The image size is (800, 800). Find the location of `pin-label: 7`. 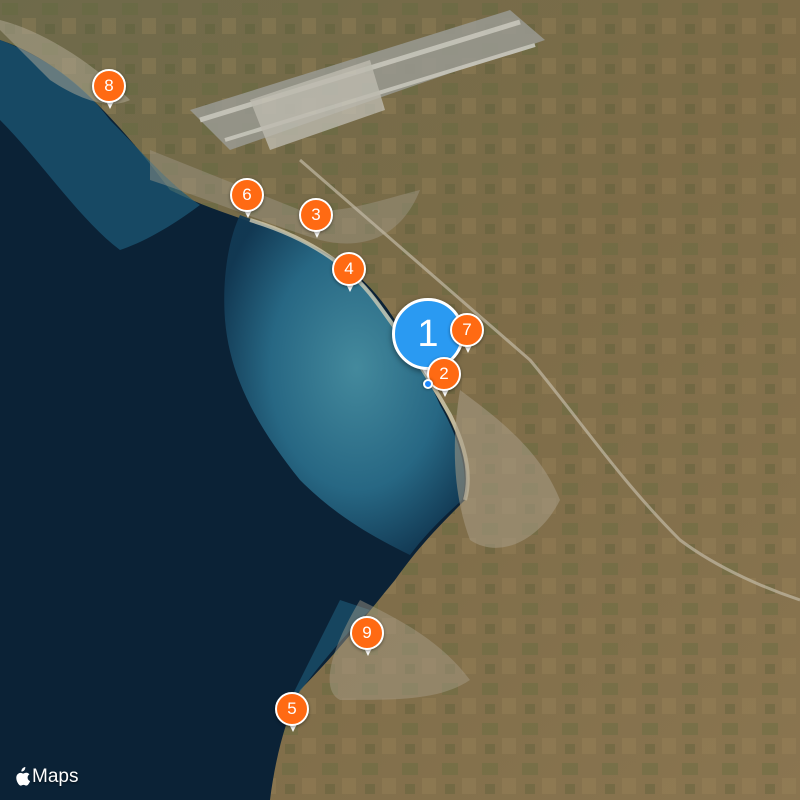

pin-label: 7 is located at coordinates (467, 329).